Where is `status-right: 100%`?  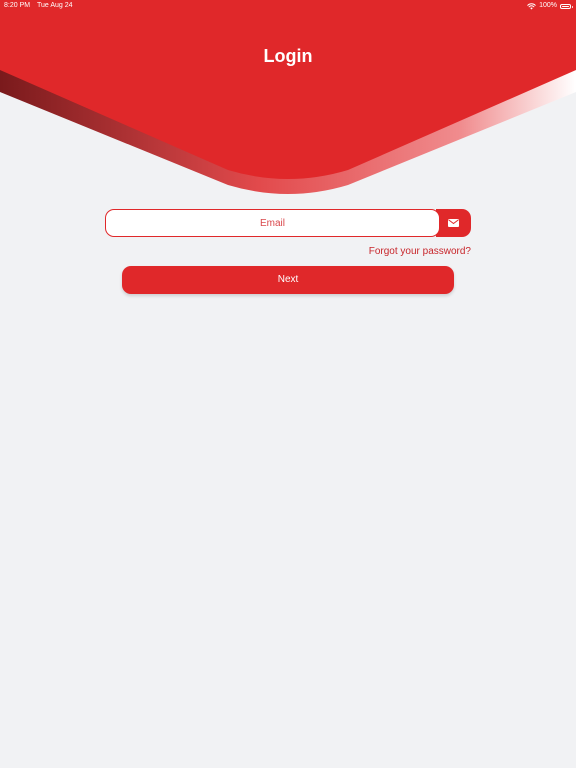 status-right: 100% is located at coordinates (550, 6).